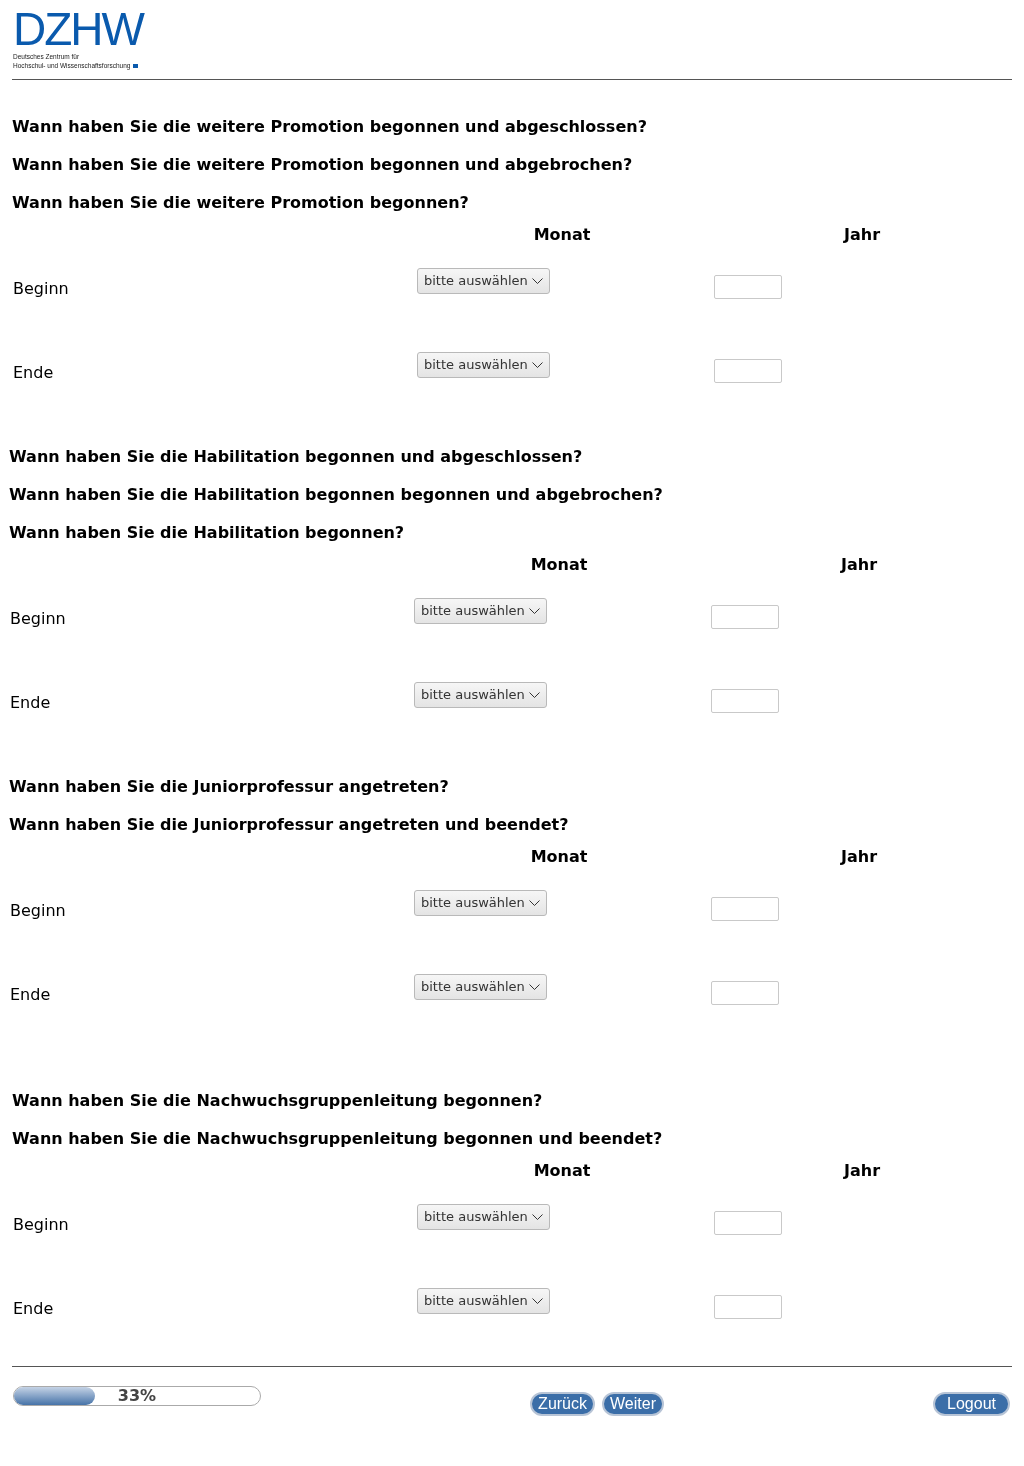 The height and width of the screenshot is (1466, 1024). What do you see at coordinates (78, 29) in the screenshot?
I see `logo-wordmark: DZHW` at bounding box center [78, 29].